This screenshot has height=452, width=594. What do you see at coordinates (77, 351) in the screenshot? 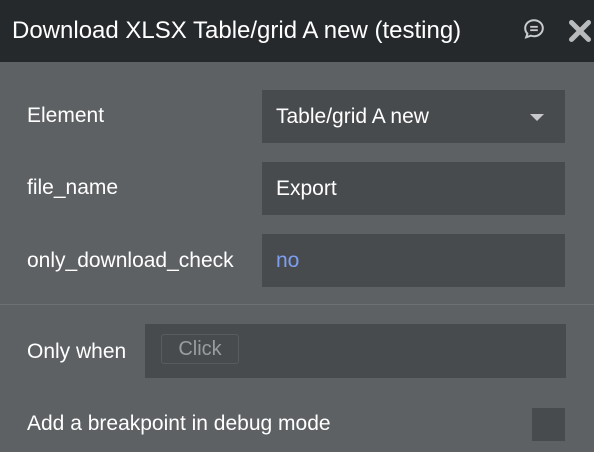
I see `only-when-label: Only when` at bounding box center [77, 351].